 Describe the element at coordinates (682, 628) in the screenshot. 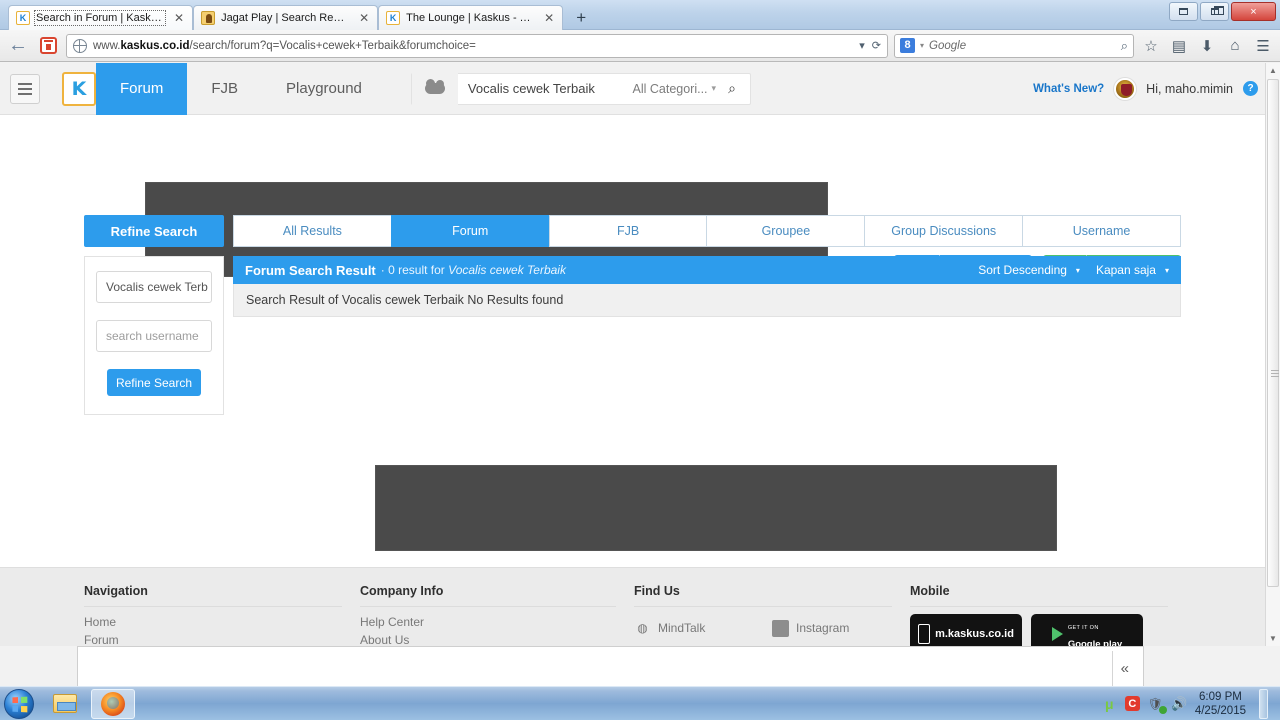

I see `social-label: MindTalk` at that location.